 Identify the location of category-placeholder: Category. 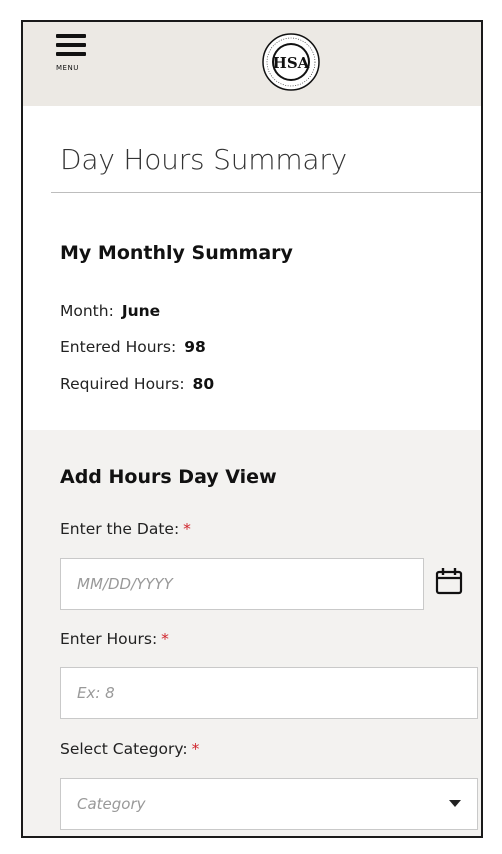
(111, 804).